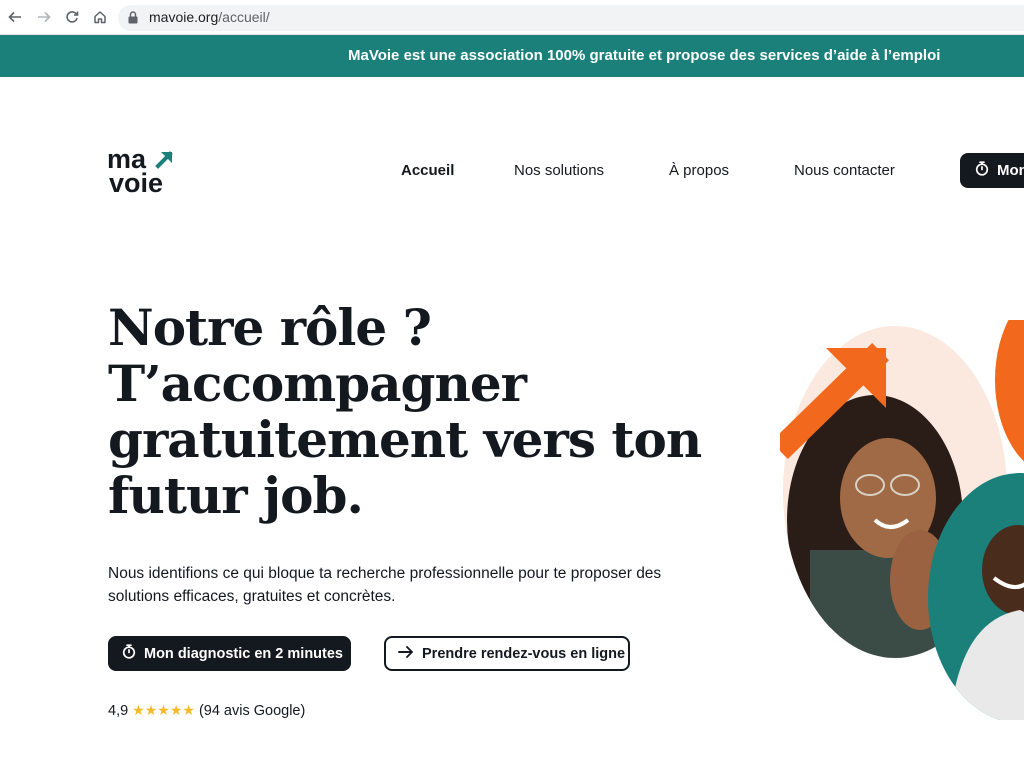 This screenshot has width=1024, height=778. I want to click on arrow-right-icon, so click(406, 654).